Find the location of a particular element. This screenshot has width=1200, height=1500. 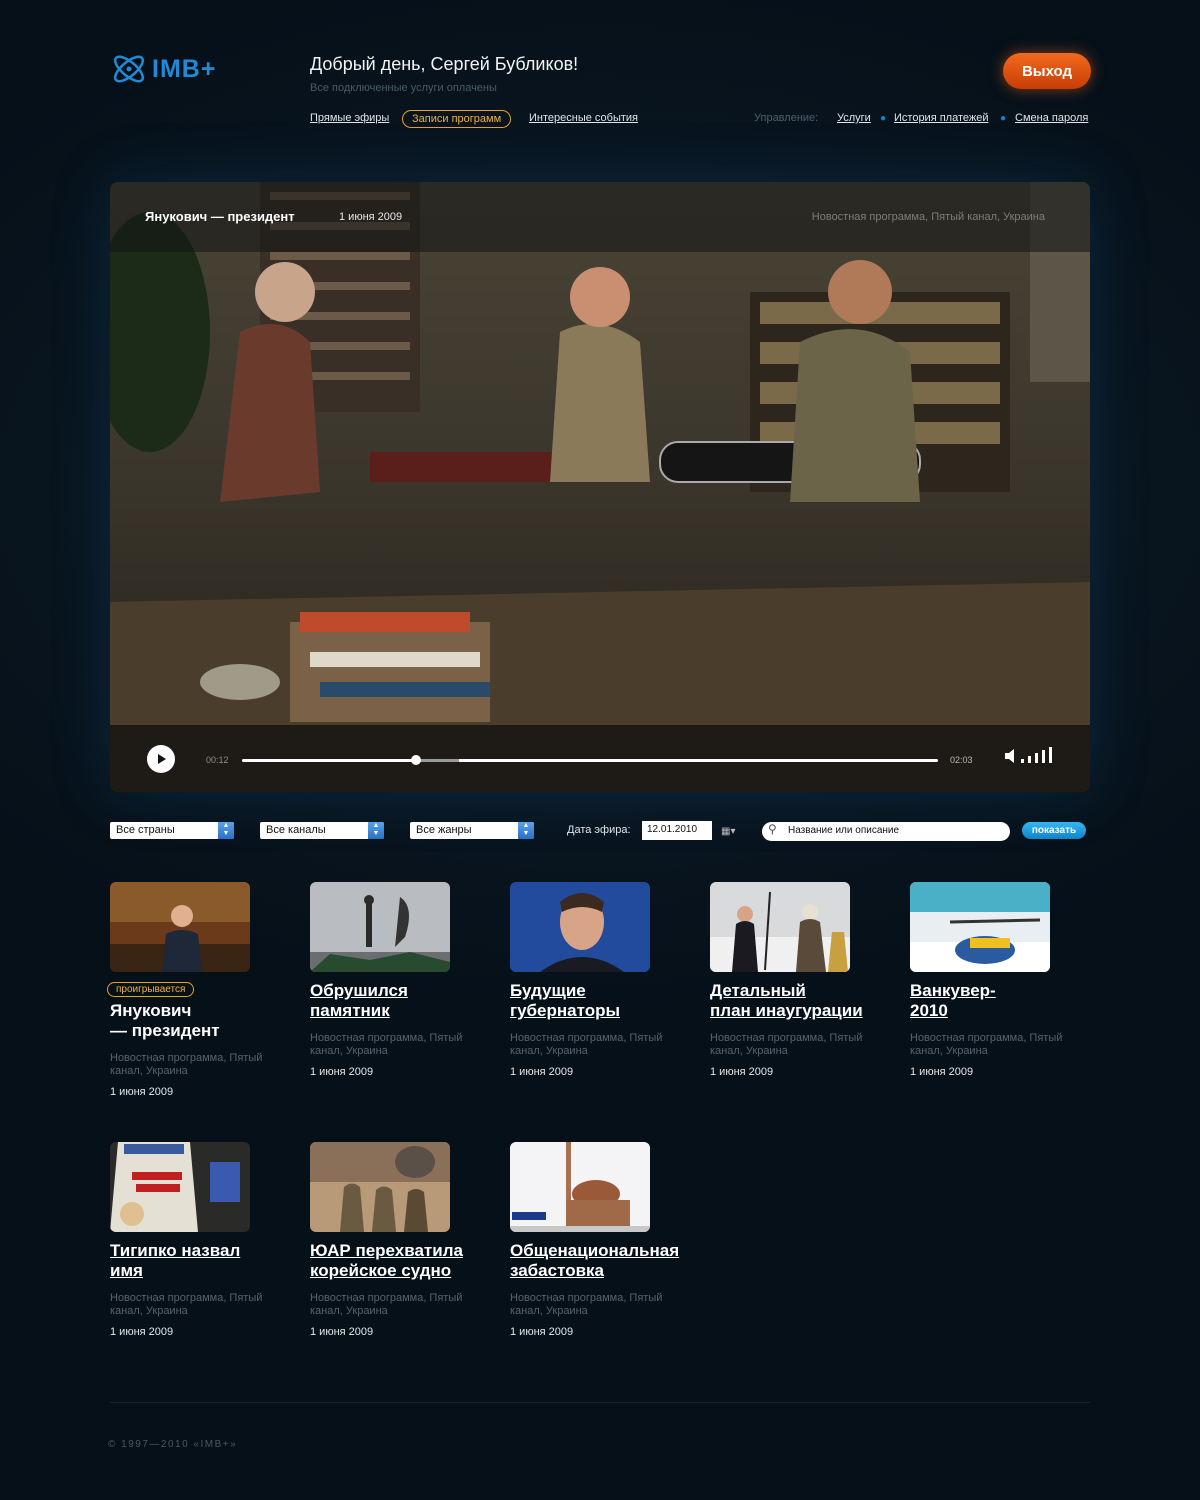

link-services: Услуги is located at coordinates (854, 118).